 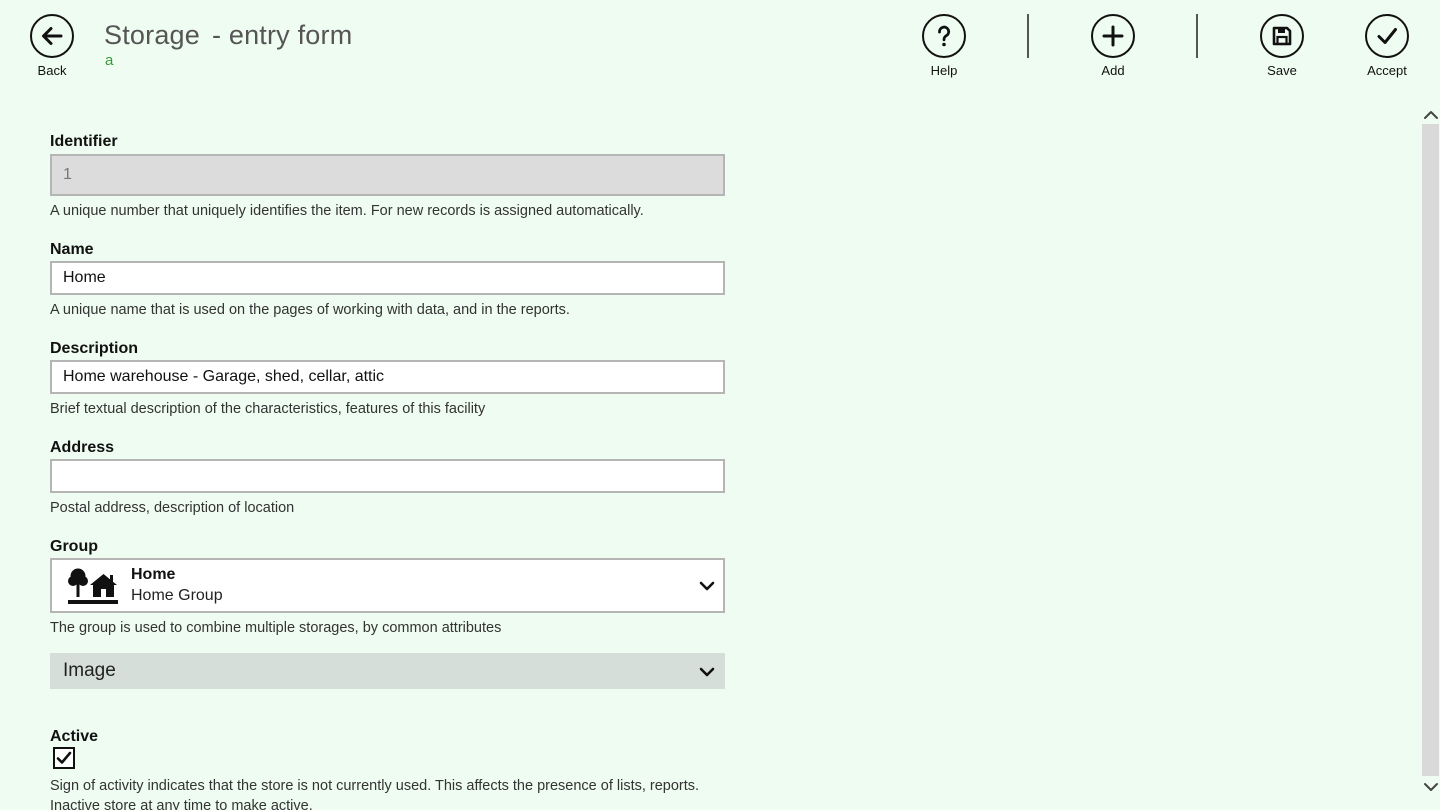 I want to click on help-button: Help, so click(x=944, y=46).